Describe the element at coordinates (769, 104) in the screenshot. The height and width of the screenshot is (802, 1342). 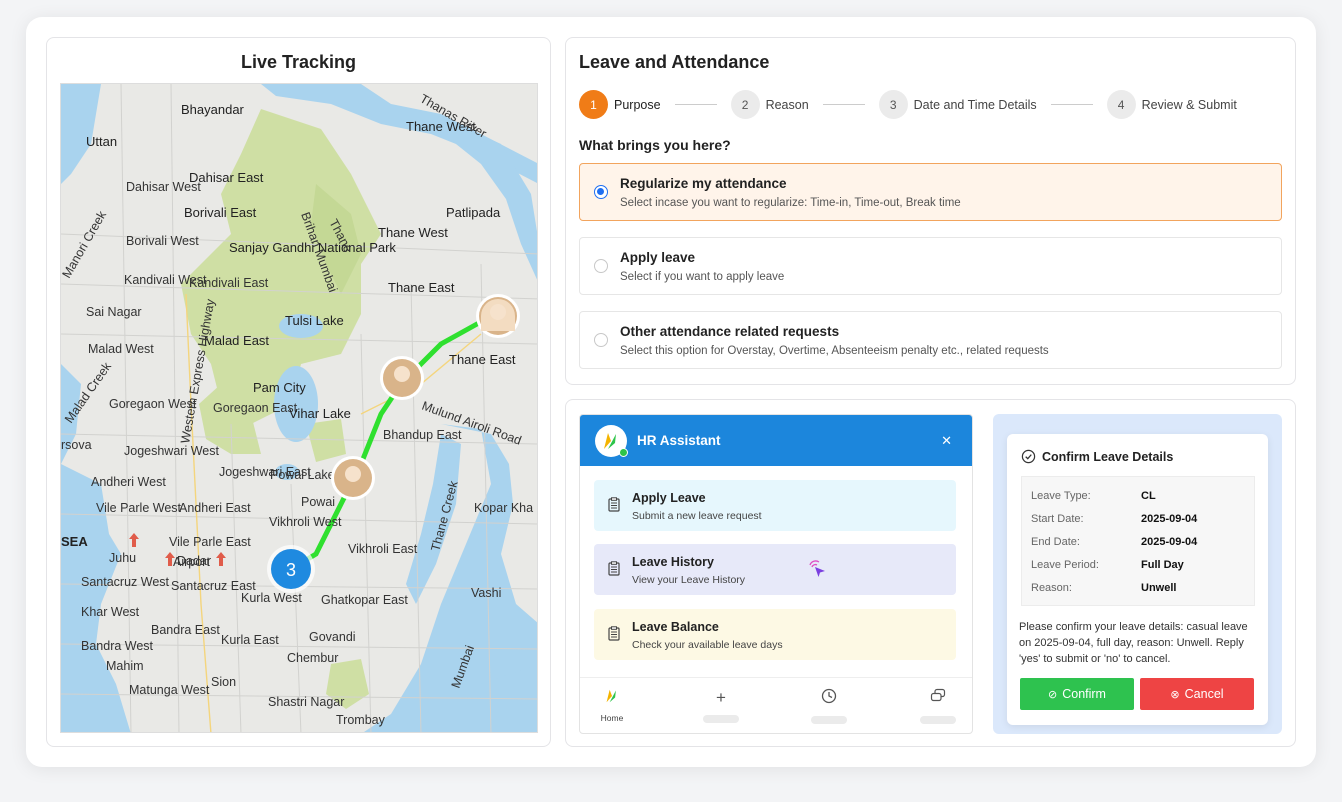
I see `step-reason: 2 Reason` at that location.